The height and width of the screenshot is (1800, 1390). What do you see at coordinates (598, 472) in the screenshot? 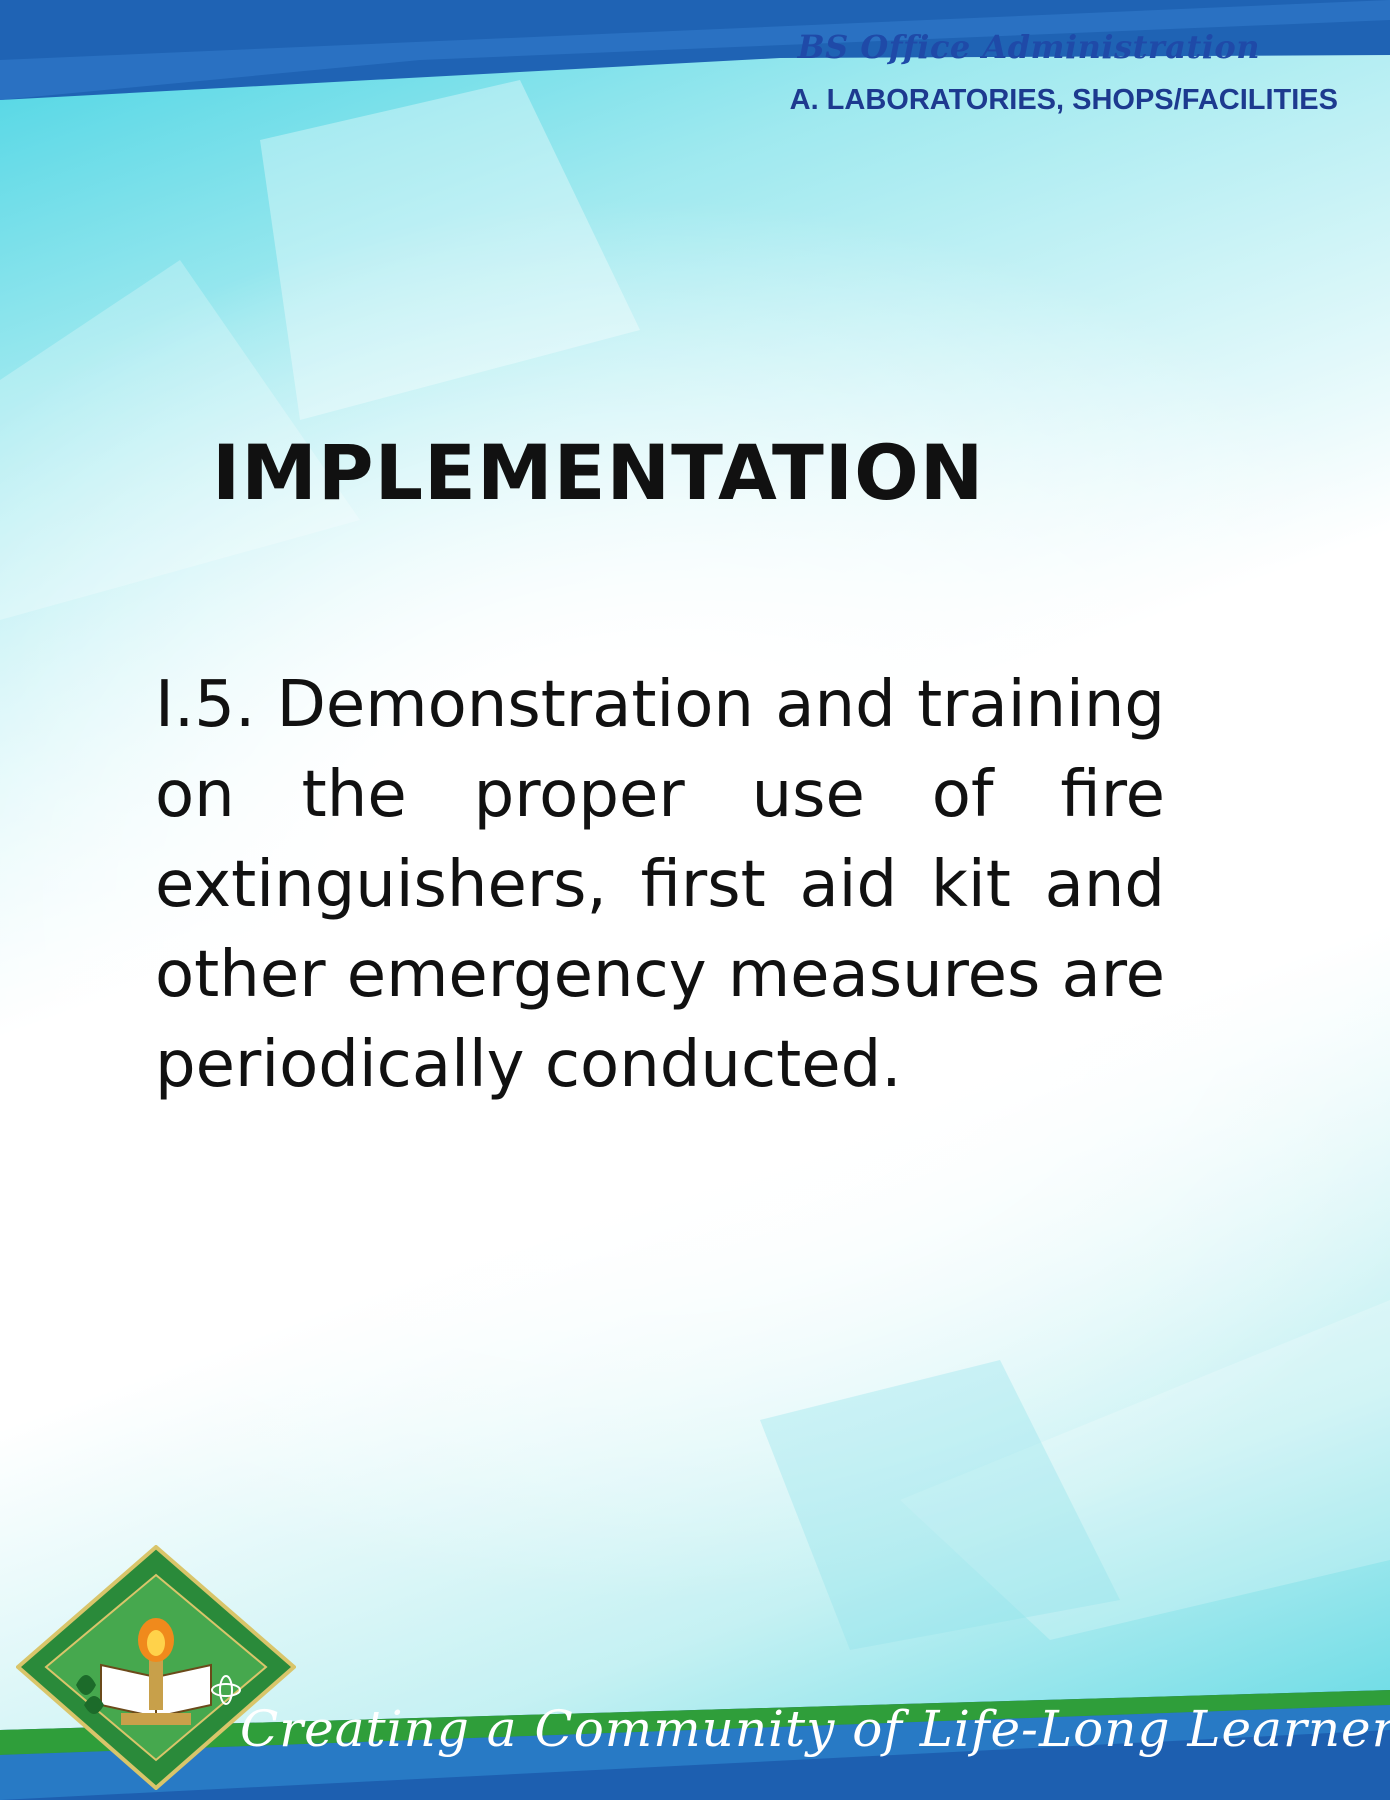
I see `page-heading: IMPLEMENTATION` at bounding box center [598, 472].